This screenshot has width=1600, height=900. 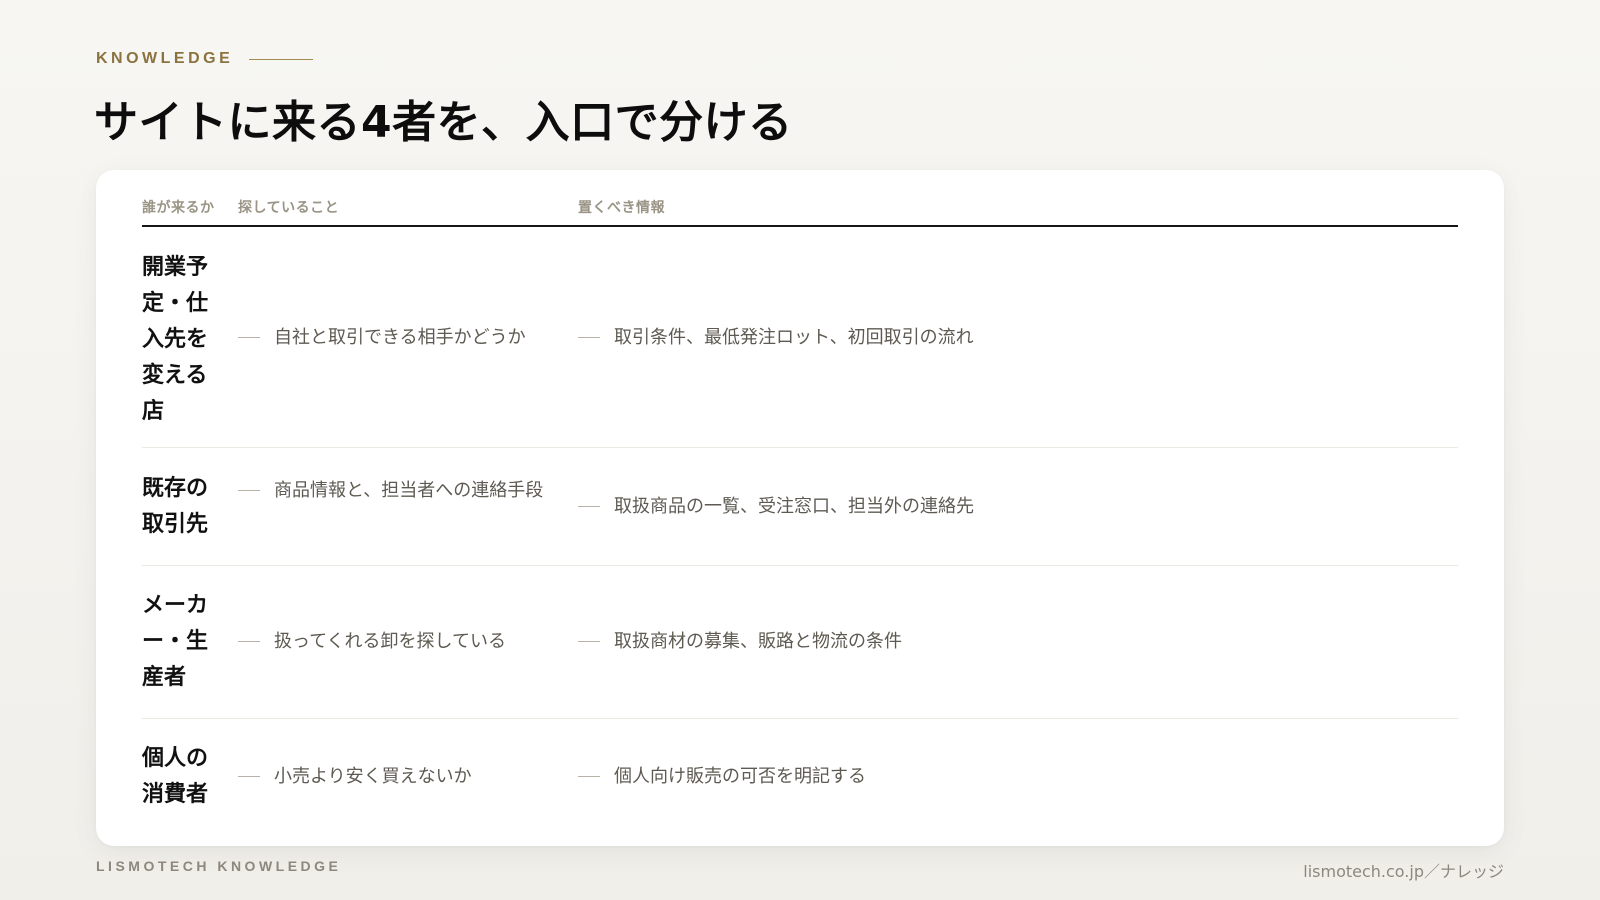 What do you see at coordinates (794, 337) in the screenshot?
I see `row-info: 取引条件、最低発注ロット、初回取引の流れ` at bounding box center [794, 337].